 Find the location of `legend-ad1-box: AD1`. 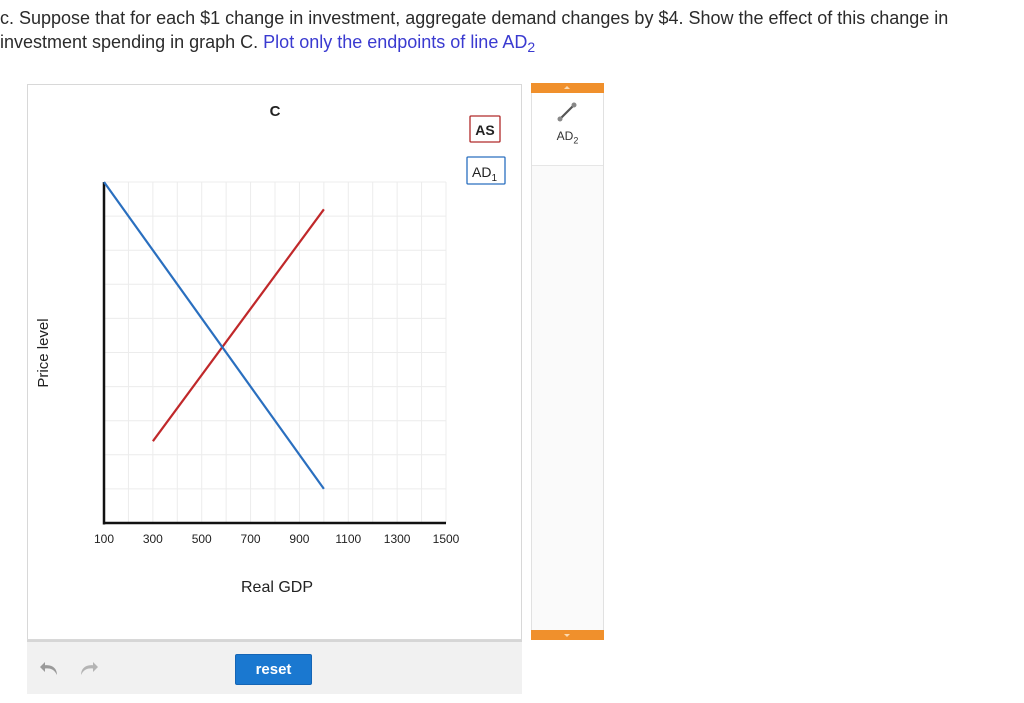

legend-ad1-box: AD1 is located at coordinates (486, 170).